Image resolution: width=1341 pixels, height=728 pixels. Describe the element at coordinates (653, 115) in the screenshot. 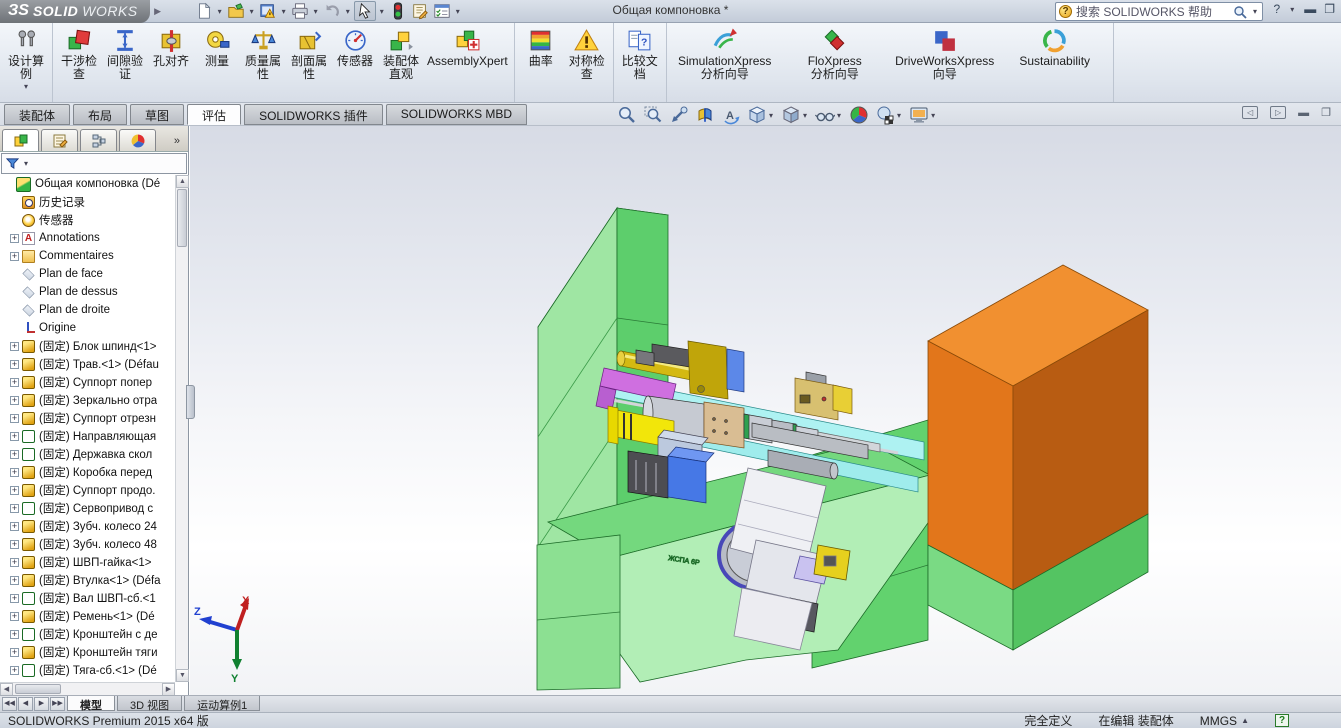

I see `zoom-to-area-button` at that location.